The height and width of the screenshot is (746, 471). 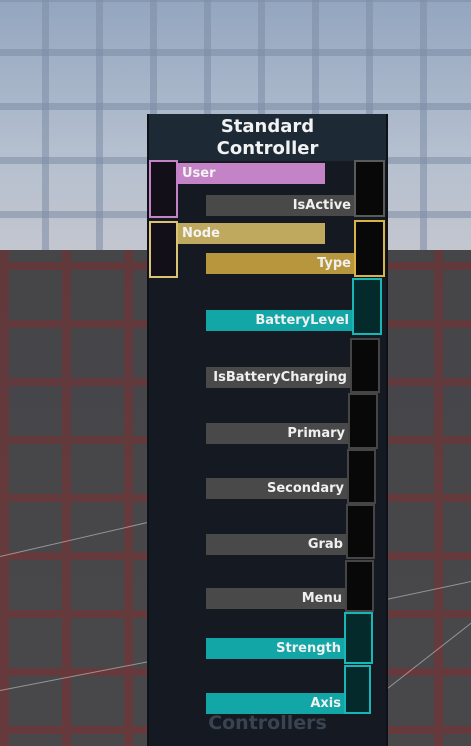 I want to click on input-port-node, so click(x=163, y=249).